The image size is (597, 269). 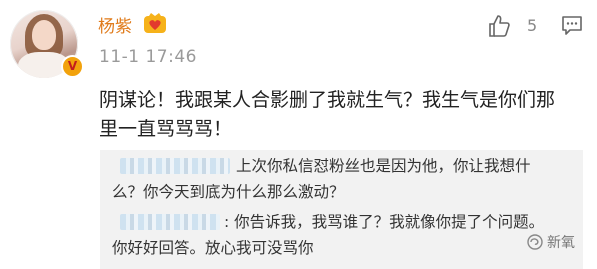 What do you see at coordinates (148, 57) in the screenshot?
I see `comment-timestamp: 11-1 17:46` at bounding box center [148, 57].